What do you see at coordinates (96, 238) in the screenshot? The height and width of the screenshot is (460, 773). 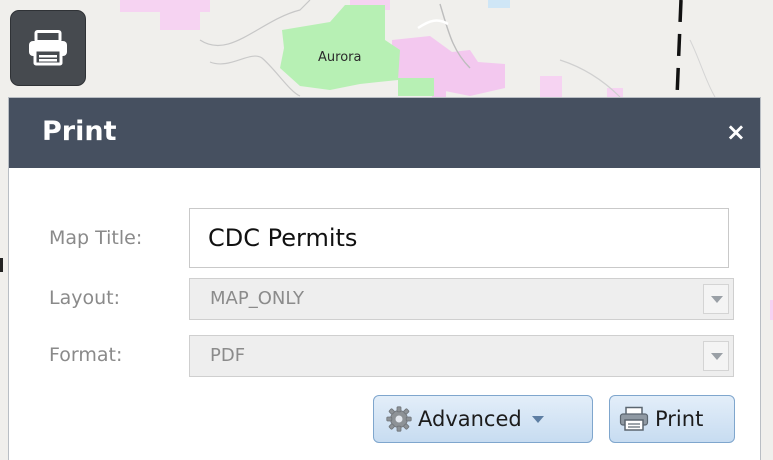 I see `map-title-label: Map Title:` at bounding box center [96, 238].